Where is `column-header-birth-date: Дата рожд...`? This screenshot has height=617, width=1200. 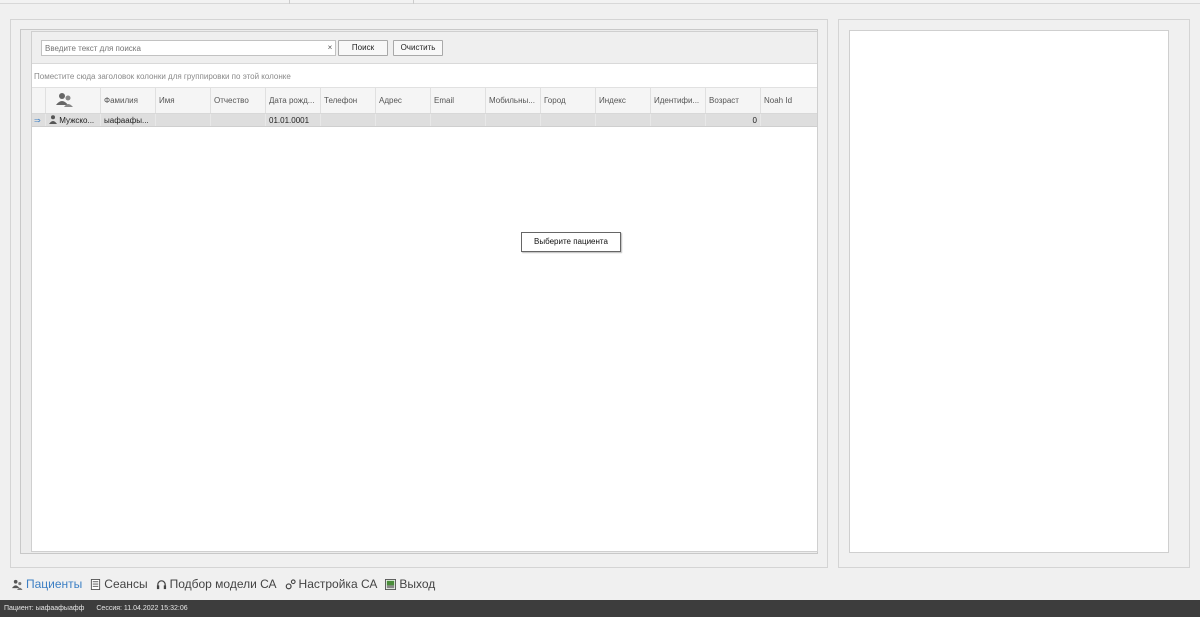 column-header-birth-date: Дата рожд... is located at coordinates (293, 100).